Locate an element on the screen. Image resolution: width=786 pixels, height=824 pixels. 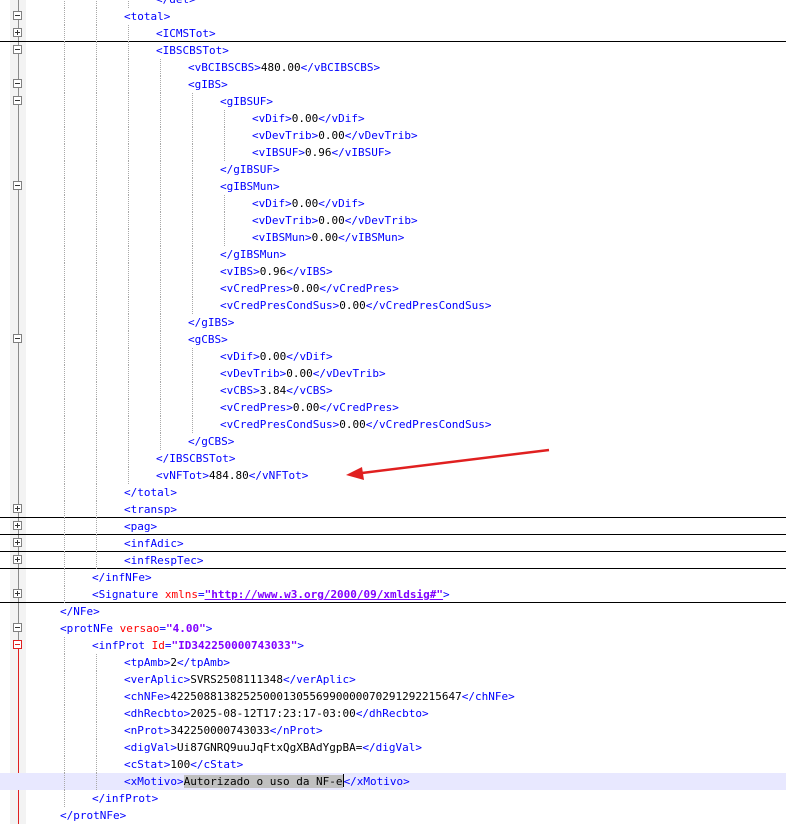
code-text: <transp> is located at coordinates (150, 509).